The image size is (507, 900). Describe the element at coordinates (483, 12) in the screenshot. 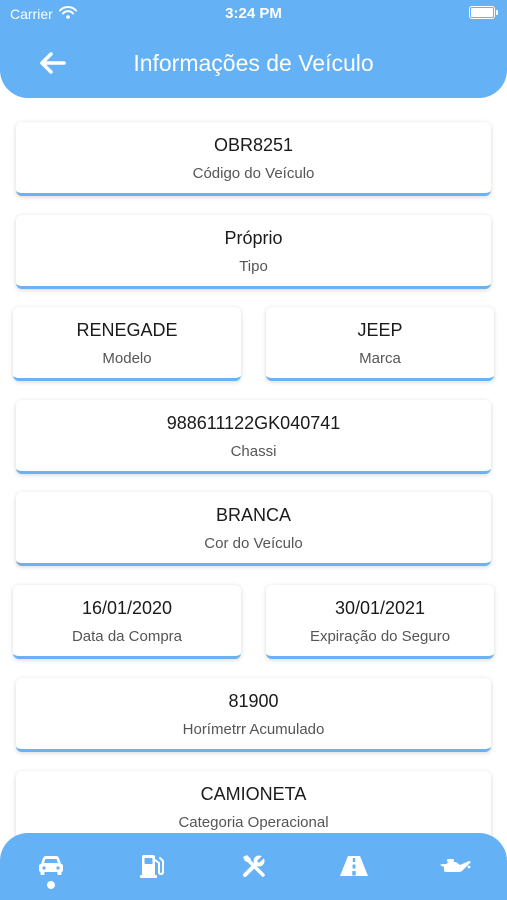

I see `battery-icon` at that location.